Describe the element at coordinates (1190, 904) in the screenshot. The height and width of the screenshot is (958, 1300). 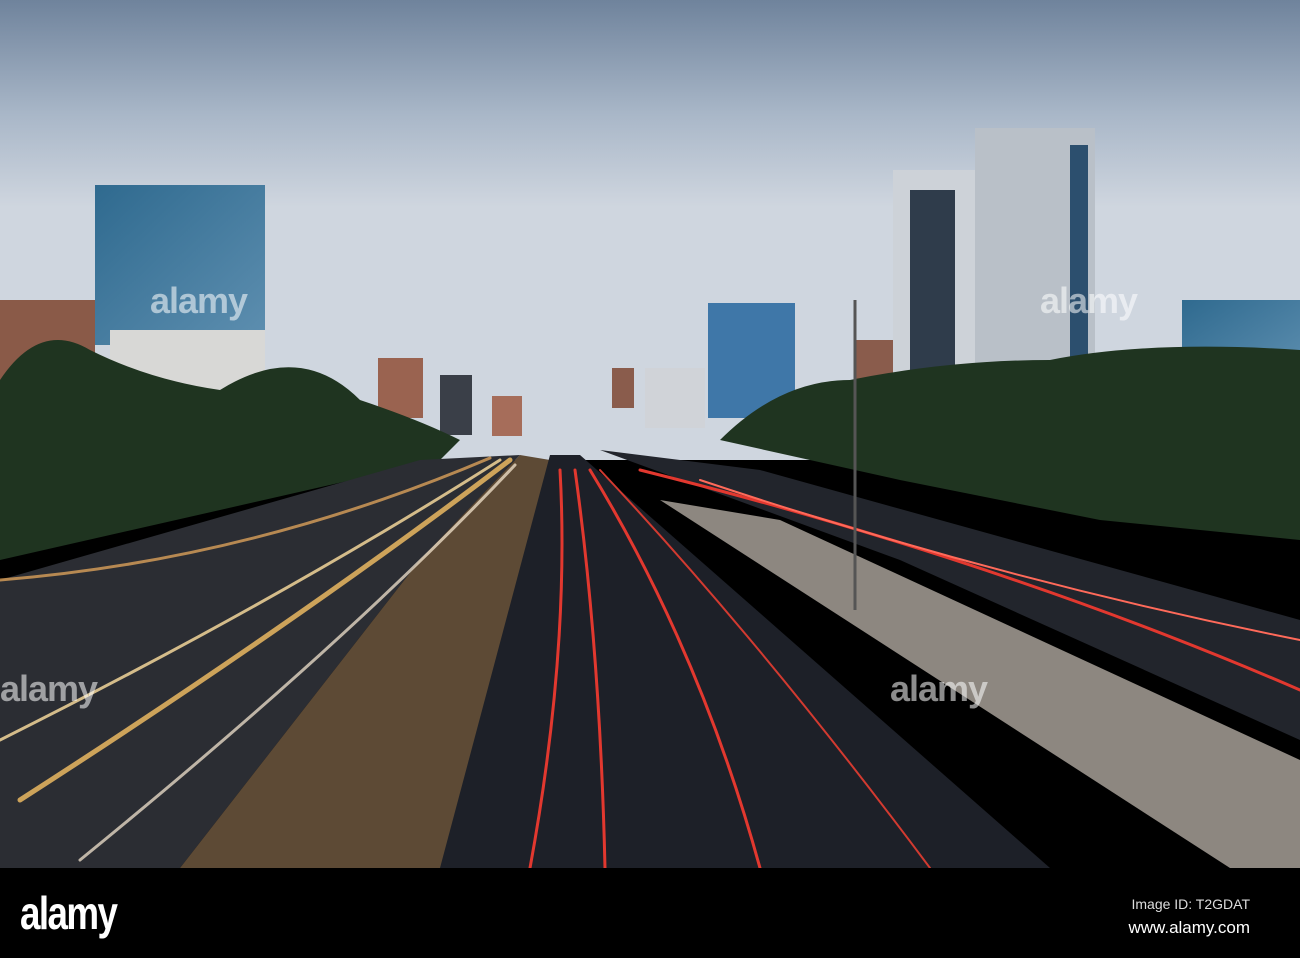
I see `image-id: Image ID: T2GDAT` at that location.